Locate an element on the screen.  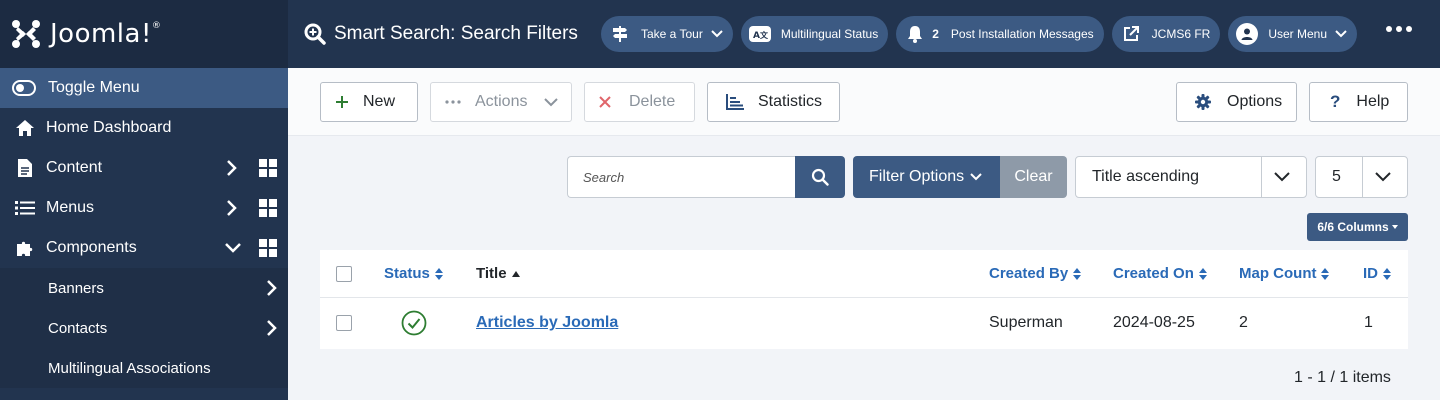
language-icon: A文 is located at coordinates (759, 34).